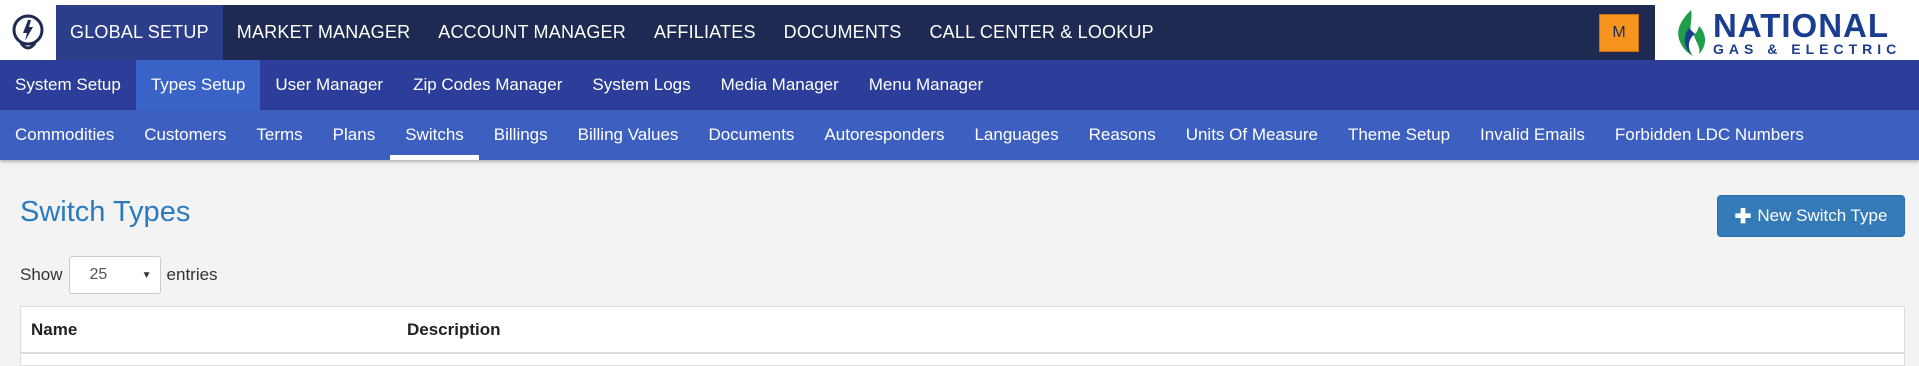  What do you see at coordinates (1743, 216) in the screenshot?
I see `plus-icon: ✚` at bounding box center [1743, 216].